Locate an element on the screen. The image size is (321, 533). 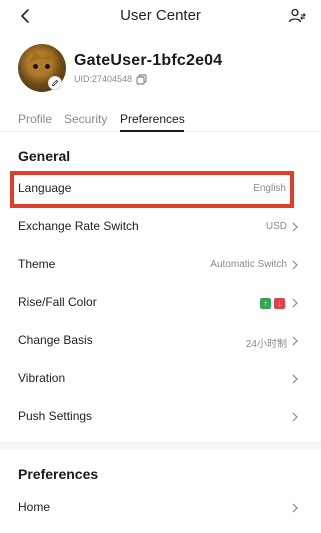
tab-preferences: Preferences is located at coordinates (152, 119).